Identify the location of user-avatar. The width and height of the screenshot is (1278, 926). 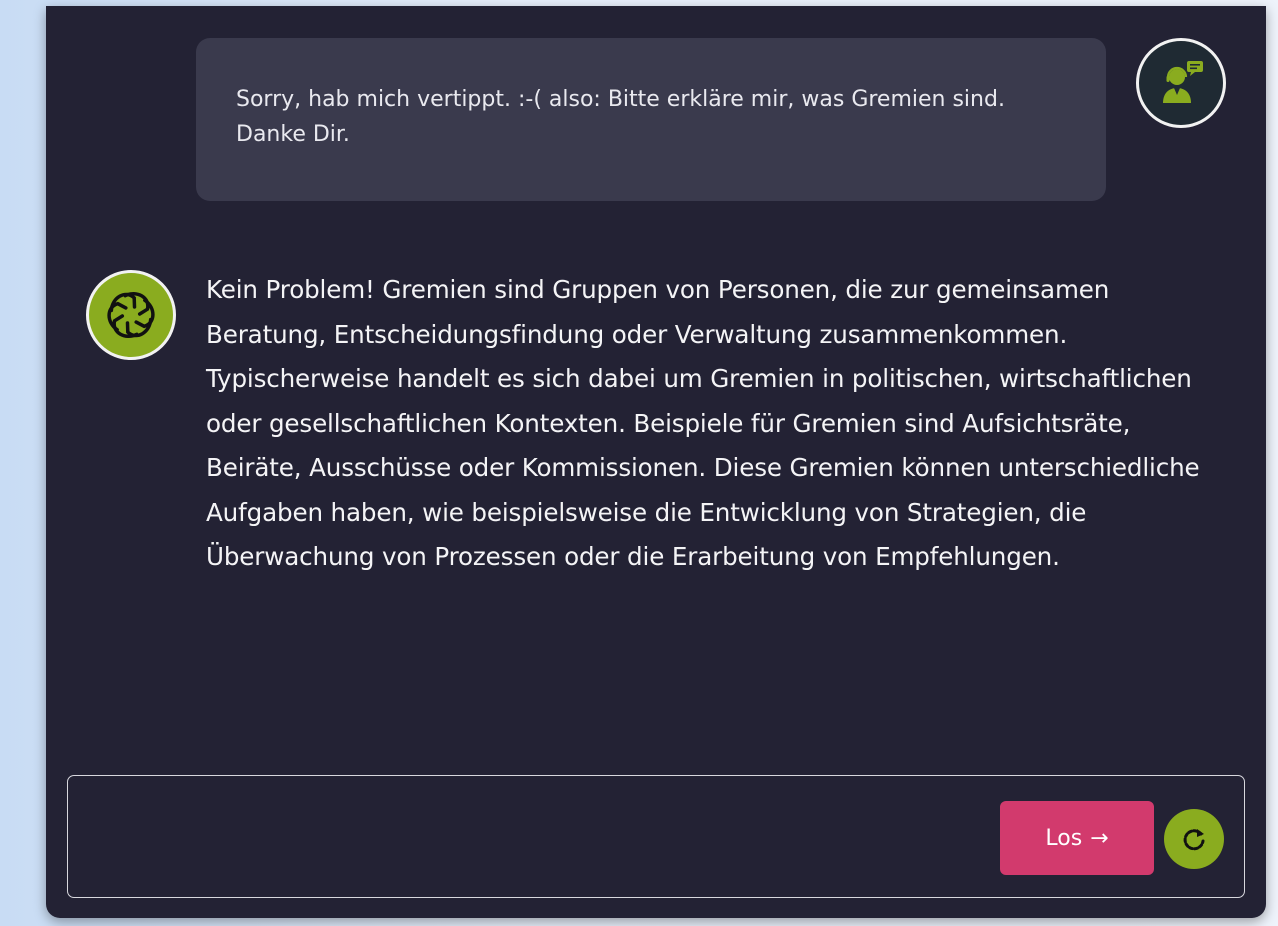
(1181, 83).